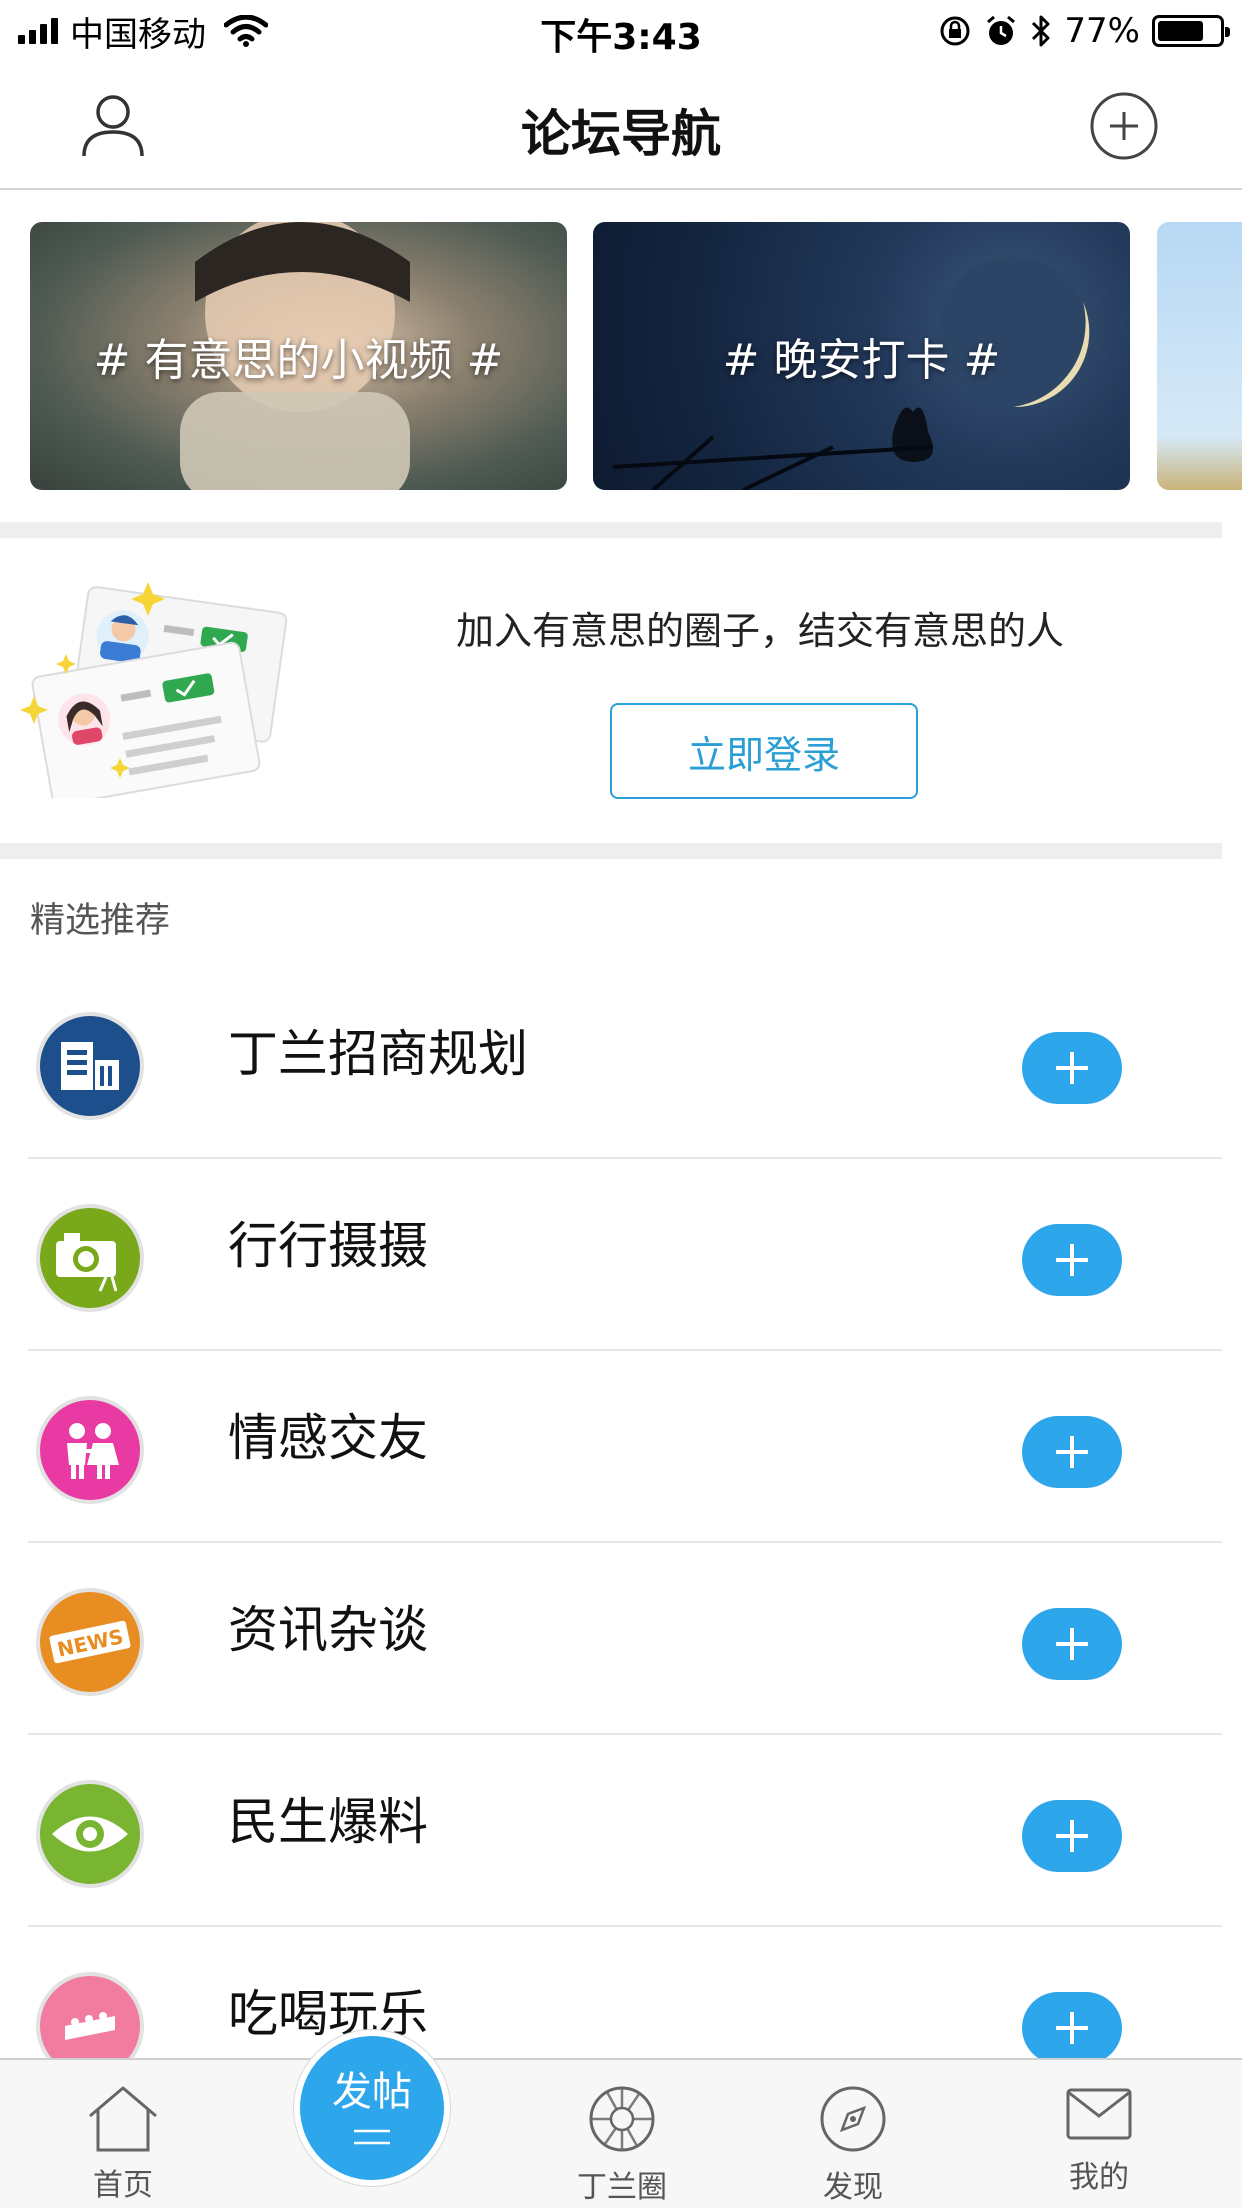  What do you see at coordinates (328, 1630) in the screenshot?
I see `forum-name: 资讯杂谈` at bounding box center [328, 1630].